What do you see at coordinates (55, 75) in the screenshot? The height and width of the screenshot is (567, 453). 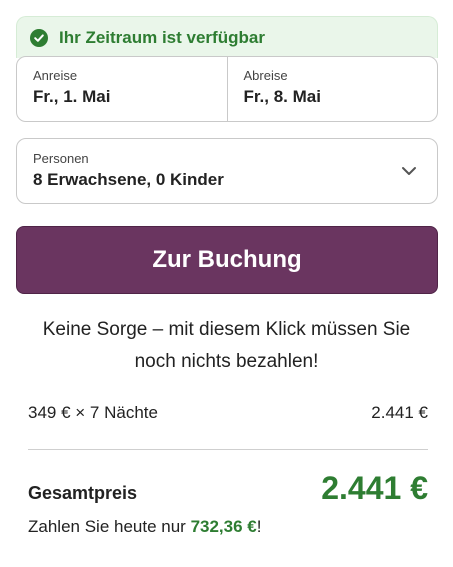 I see `arrival-label: Anreise` at bounding box center [55, 75].